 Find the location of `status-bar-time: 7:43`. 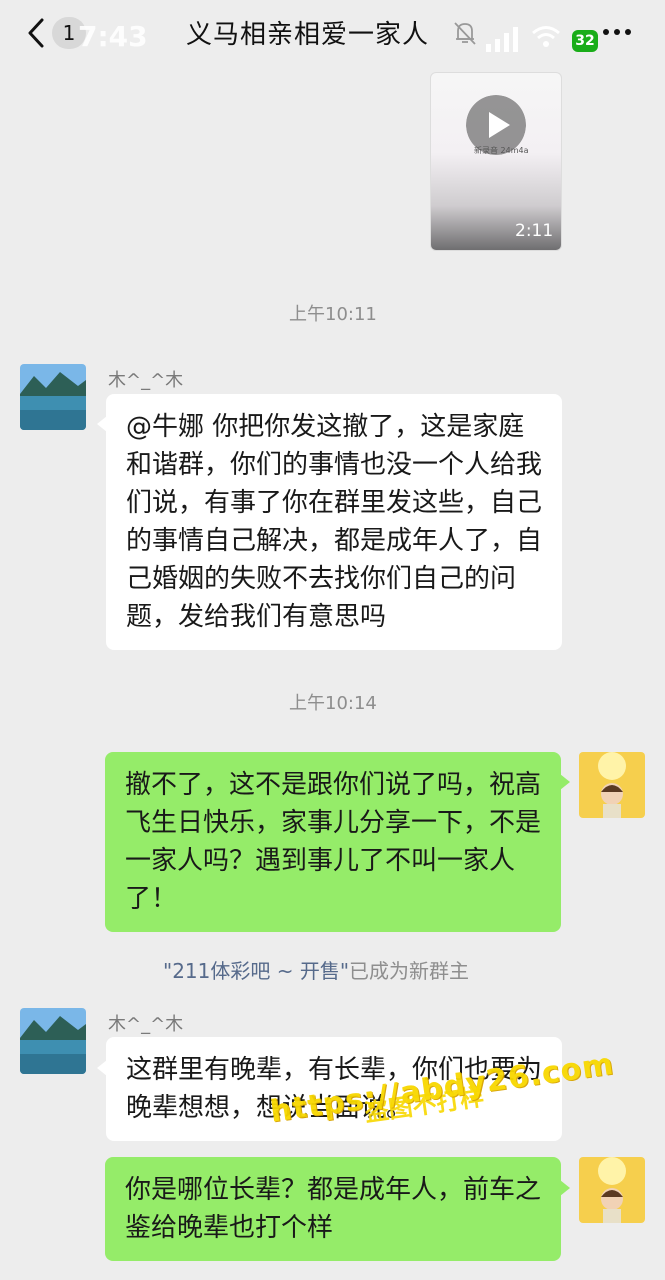

status-bar-time: 7:43 is located at coordinates (113, 36).